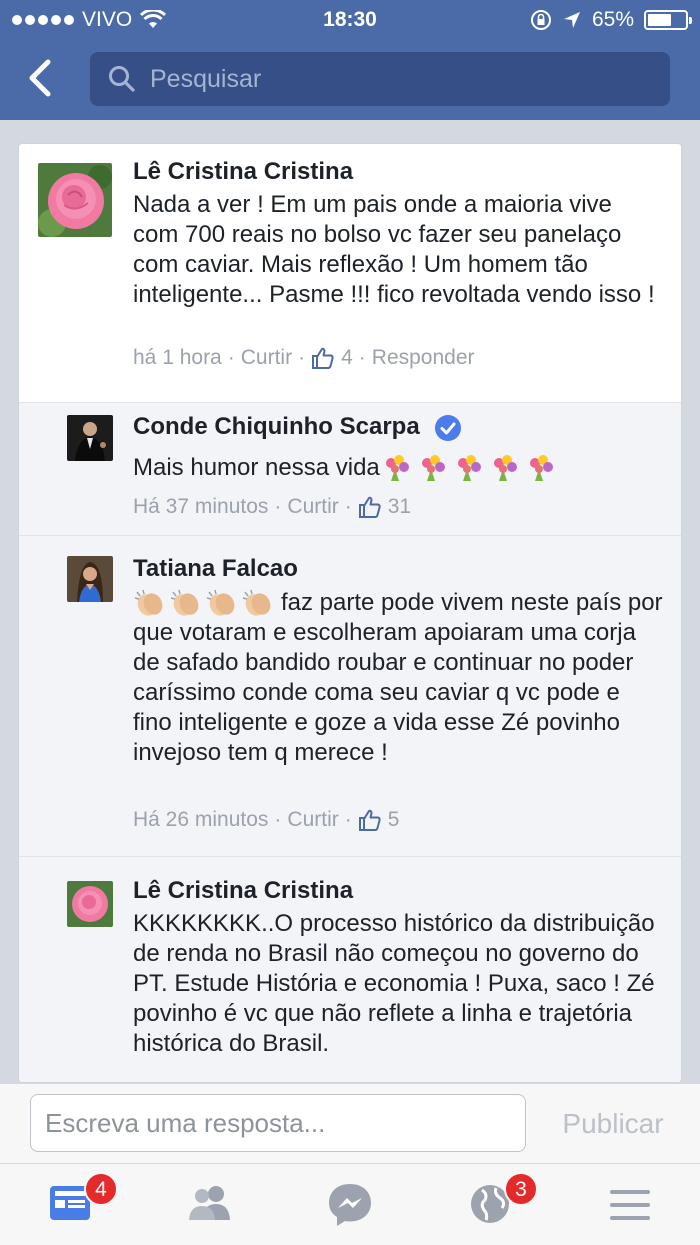 Image resolution: width=700 pixels, height=1245 pixels. What do you see at coordinates (122, 79) in the screenshot?
I see `search-icon` at bounding box center [122, 79].